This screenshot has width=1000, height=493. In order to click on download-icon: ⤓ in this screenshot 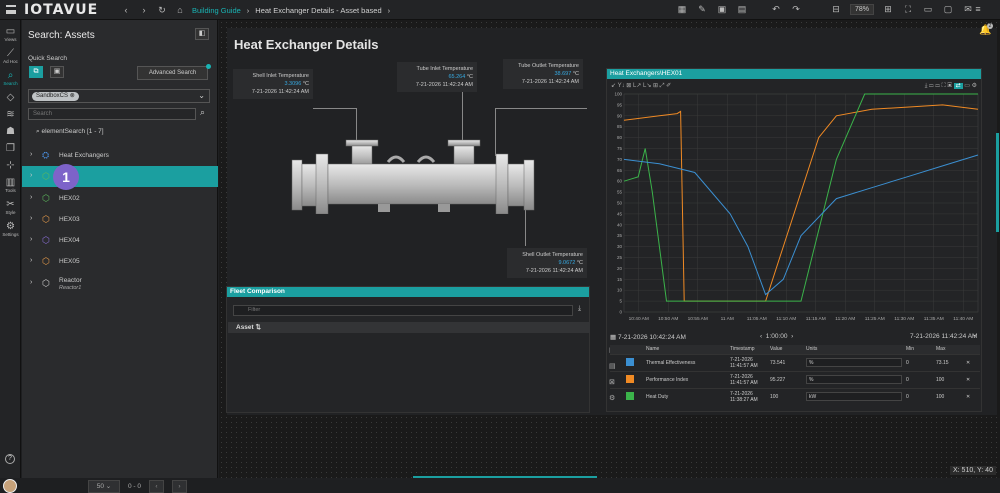, I will do `click(579, 309)`.